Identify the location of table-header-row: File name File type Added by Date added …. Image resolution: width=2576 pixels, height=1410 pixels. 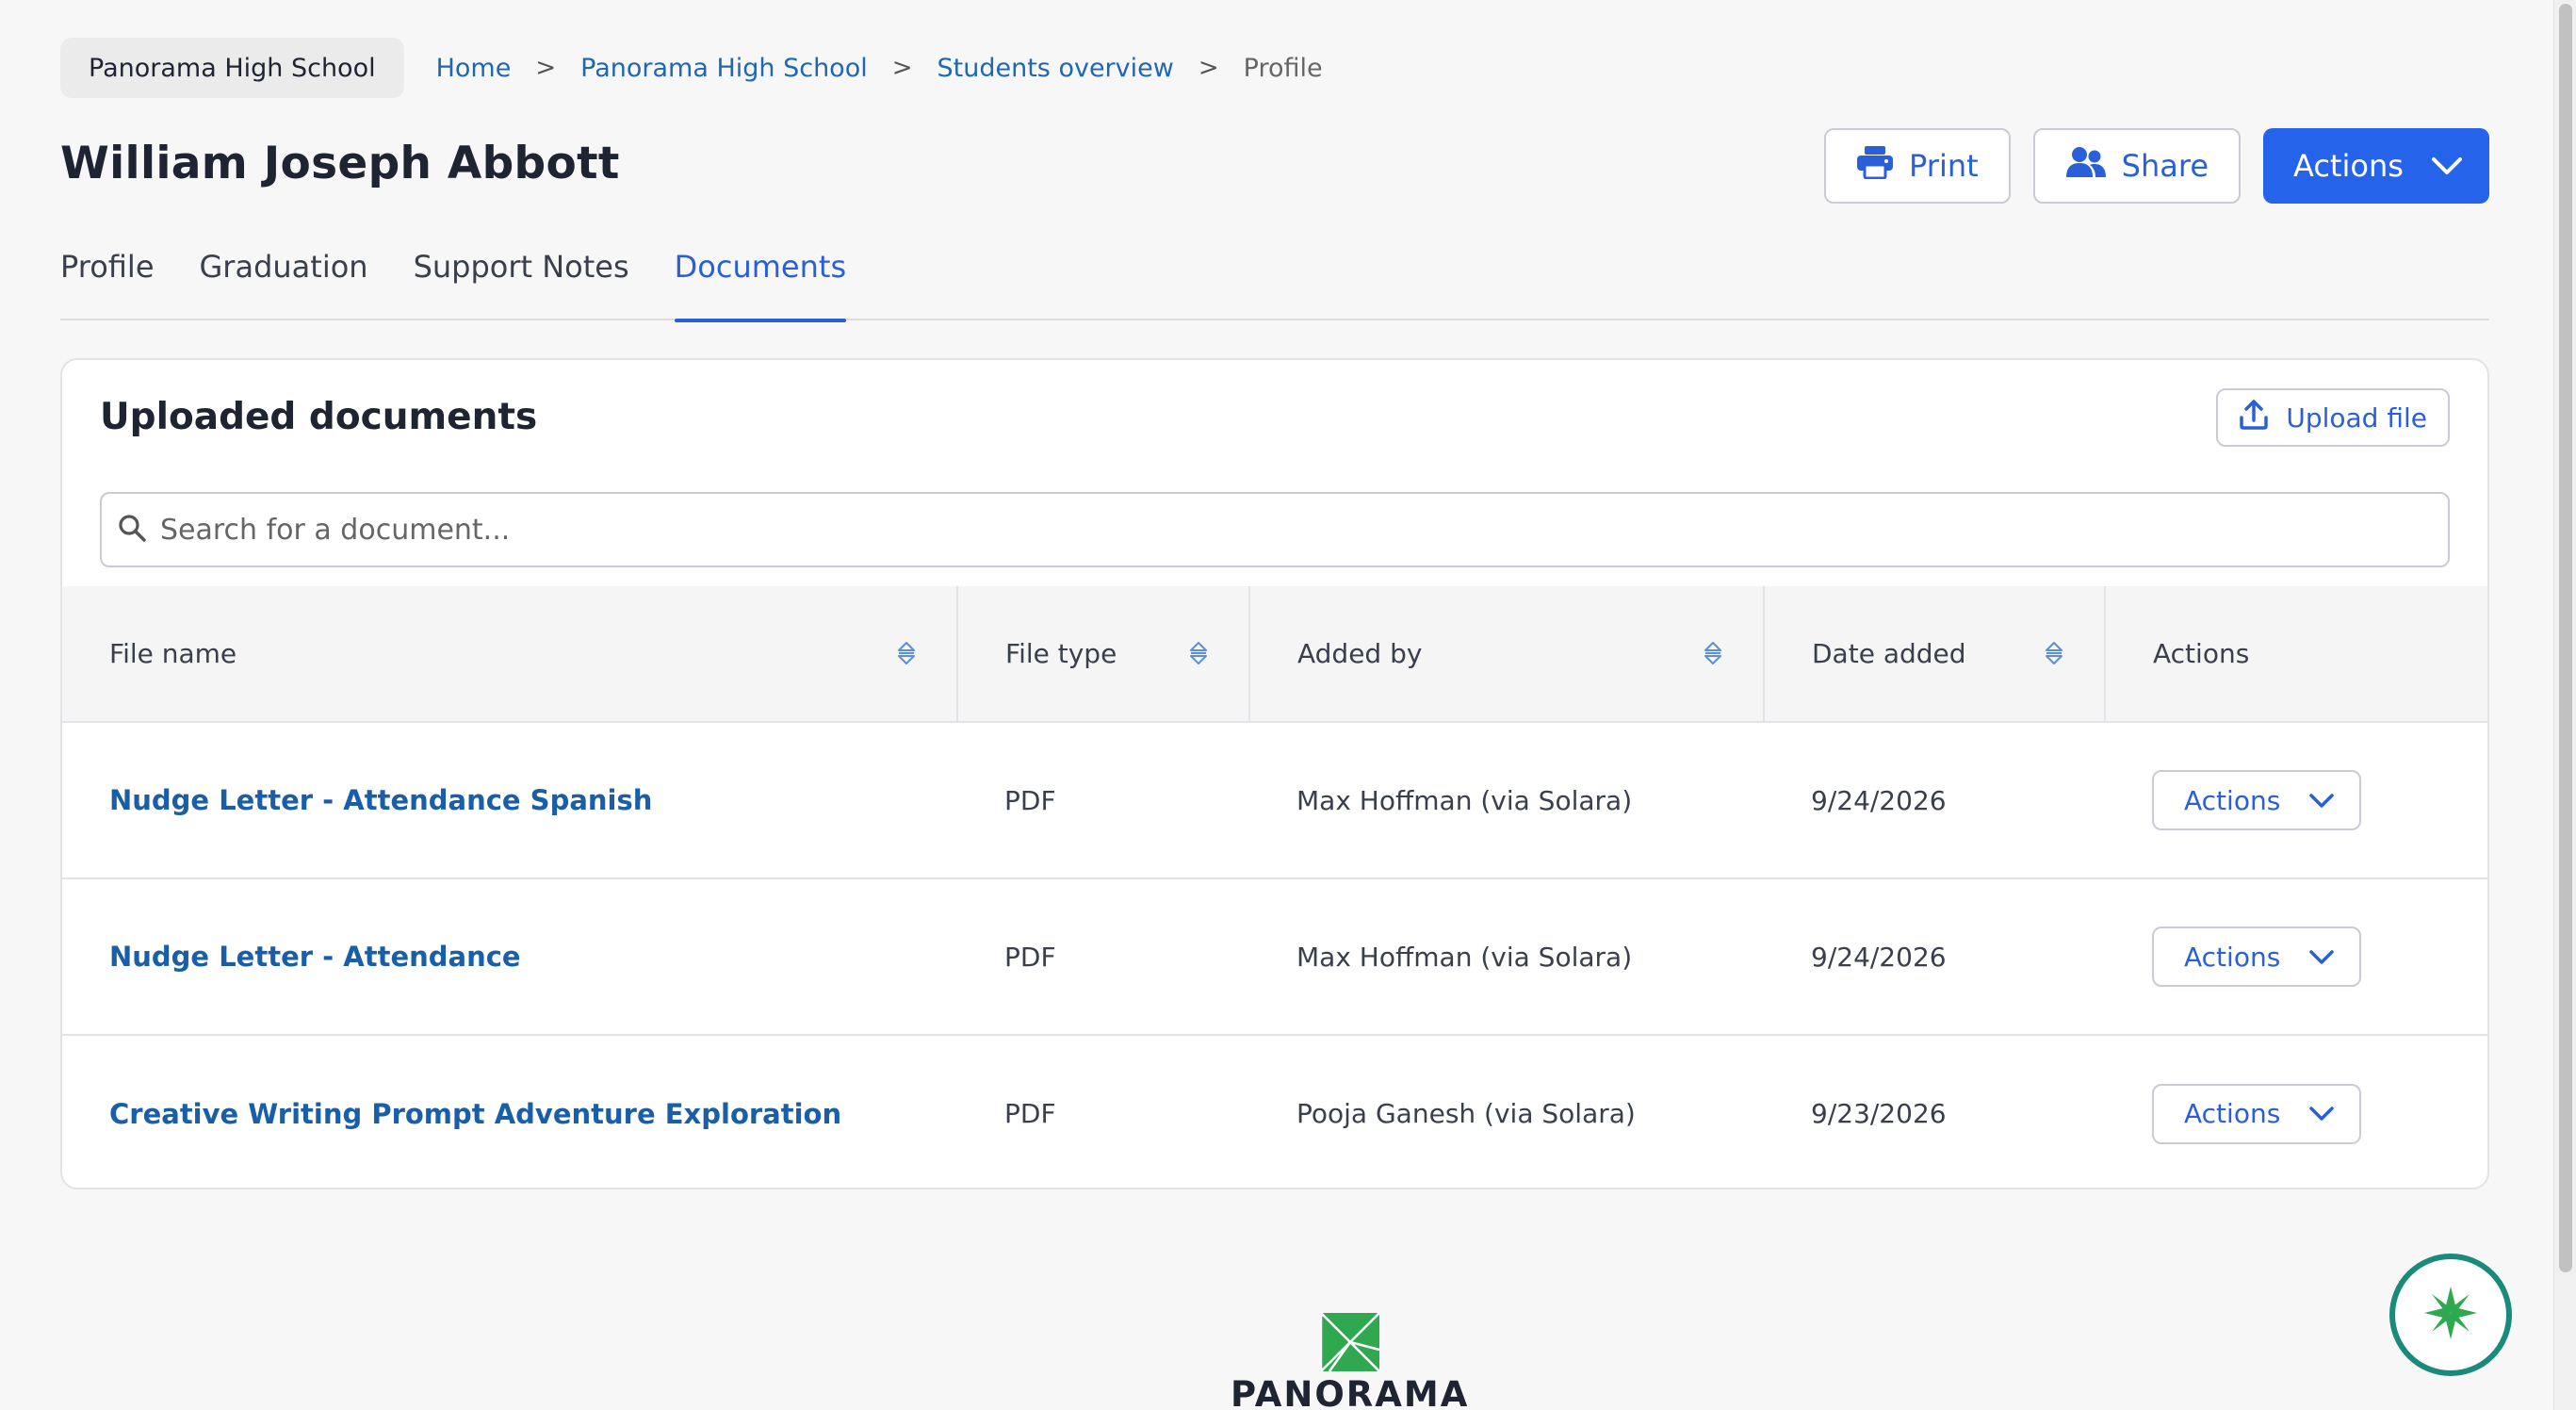
(1274, 654).